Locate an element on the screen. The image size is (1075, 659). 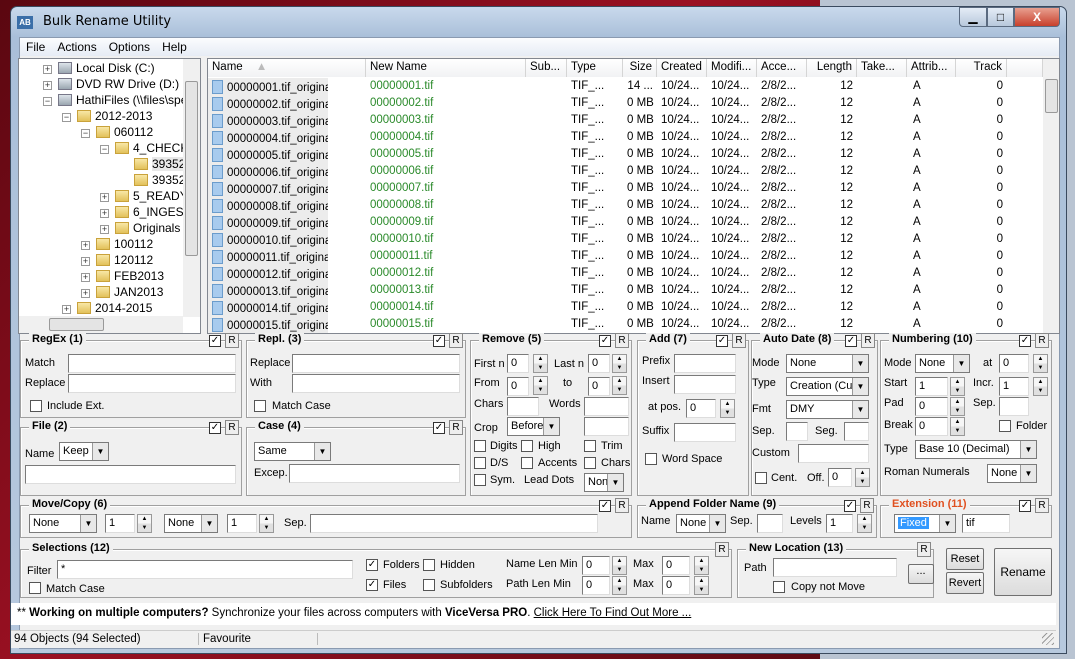
roman-numerals-dropdown: None is located at coordinates (1012, 473).